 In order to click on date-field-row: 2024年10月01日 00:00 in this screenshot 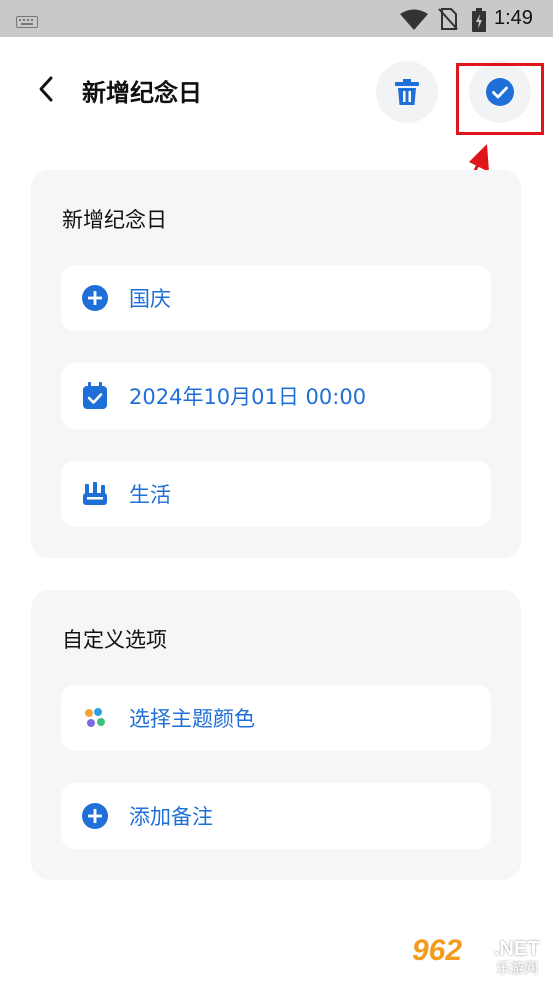, I will do `click(276, 396)`.